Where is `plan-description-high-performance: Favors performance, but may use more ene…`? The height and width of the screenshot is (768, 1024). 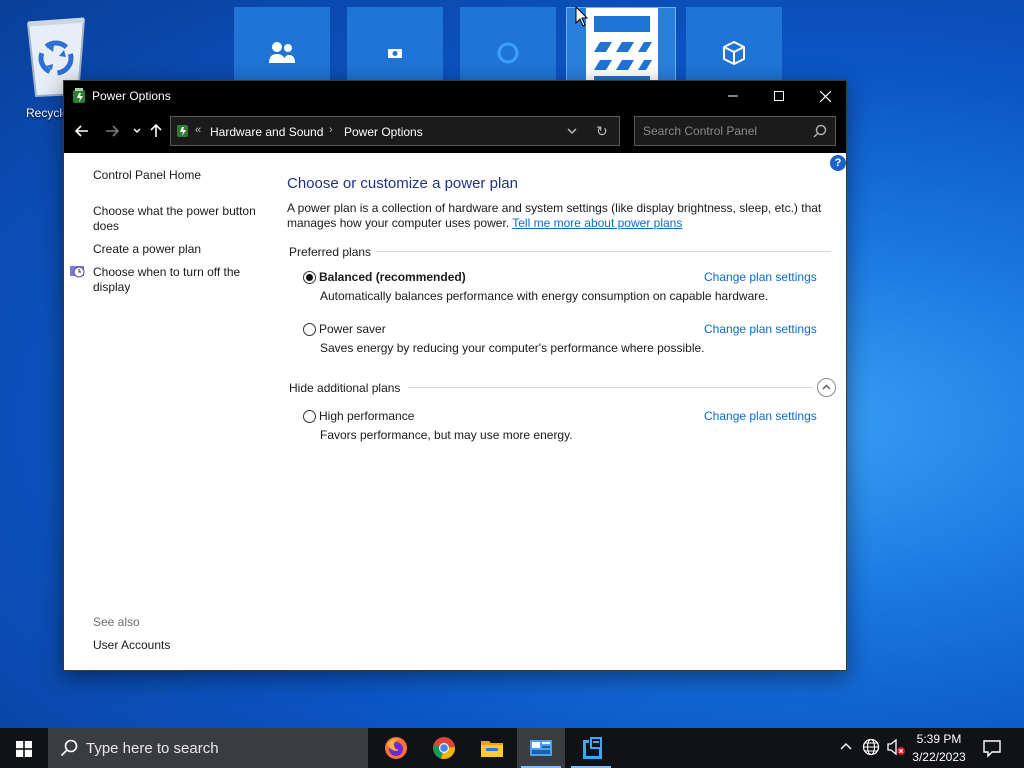
plan-description-high-performance: Favors performance, but may use more ene… is located at coordinates (446, 435).